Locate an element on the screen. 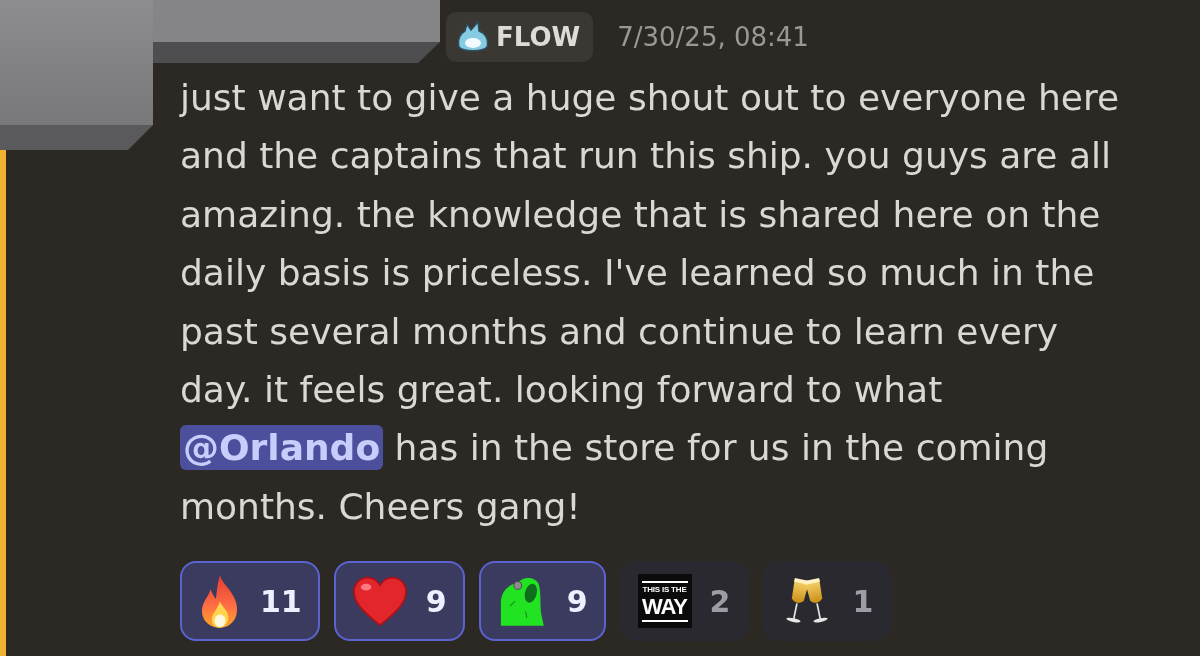  user-mention: @Orlando is located at coordinates (282, 448).